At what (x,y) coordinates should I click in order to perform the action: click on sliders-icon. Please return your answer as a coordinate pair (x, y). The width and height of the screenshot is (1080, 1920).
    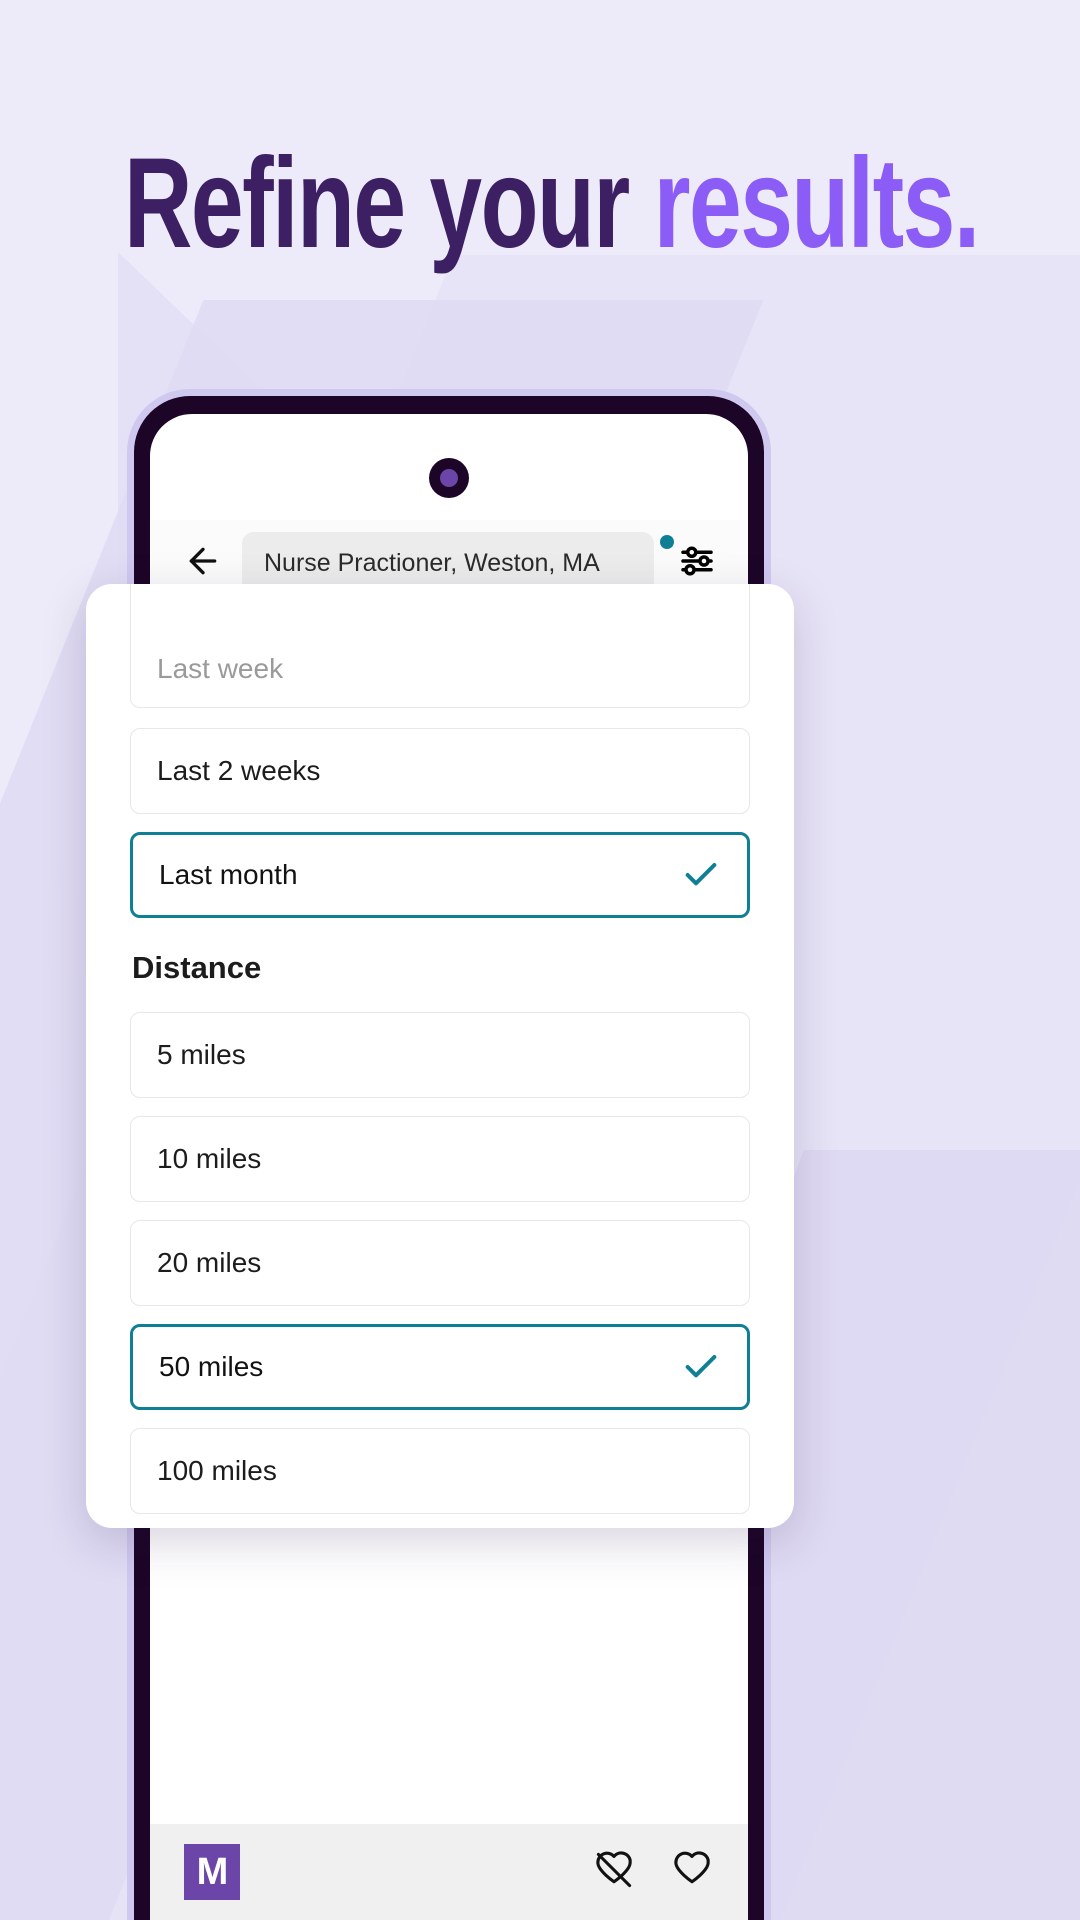
    Looking at the image, I should click on (697, 563).